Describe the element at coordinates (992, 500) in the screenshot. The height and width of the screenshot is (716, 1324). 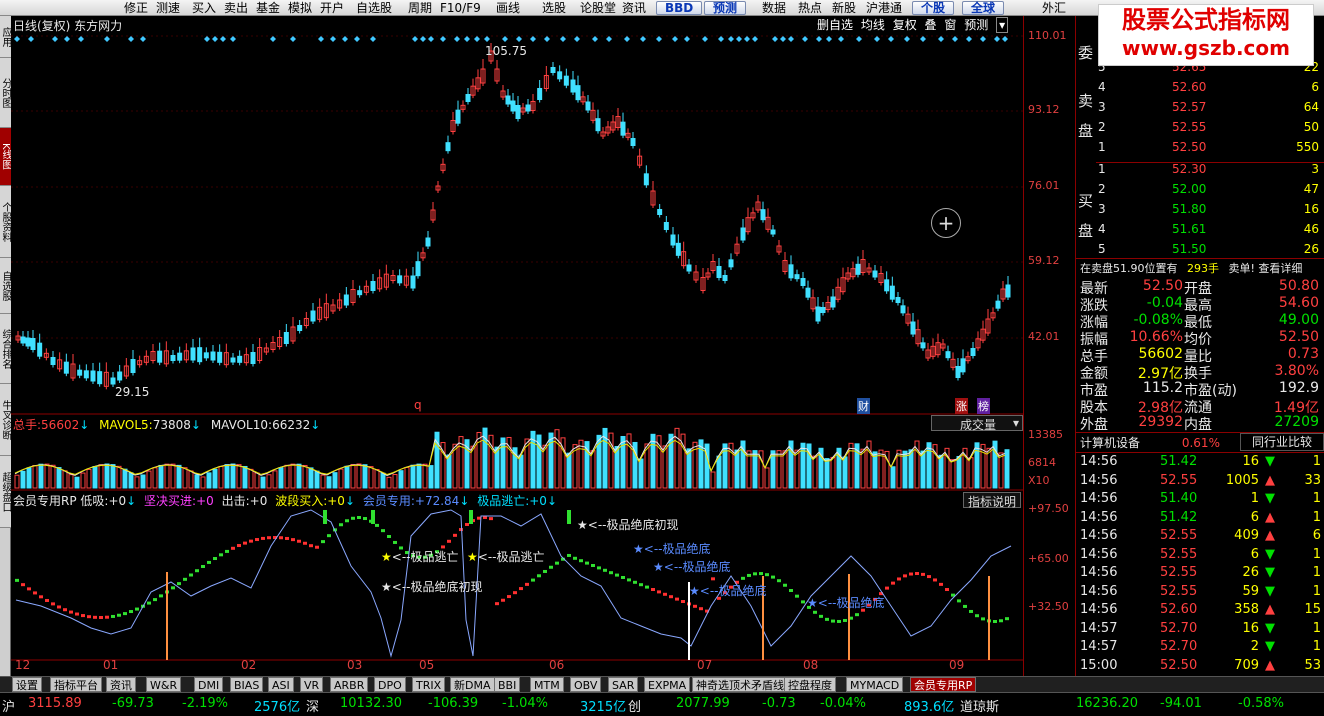
I see `indicator-explain-button: 指标说明` at that location.